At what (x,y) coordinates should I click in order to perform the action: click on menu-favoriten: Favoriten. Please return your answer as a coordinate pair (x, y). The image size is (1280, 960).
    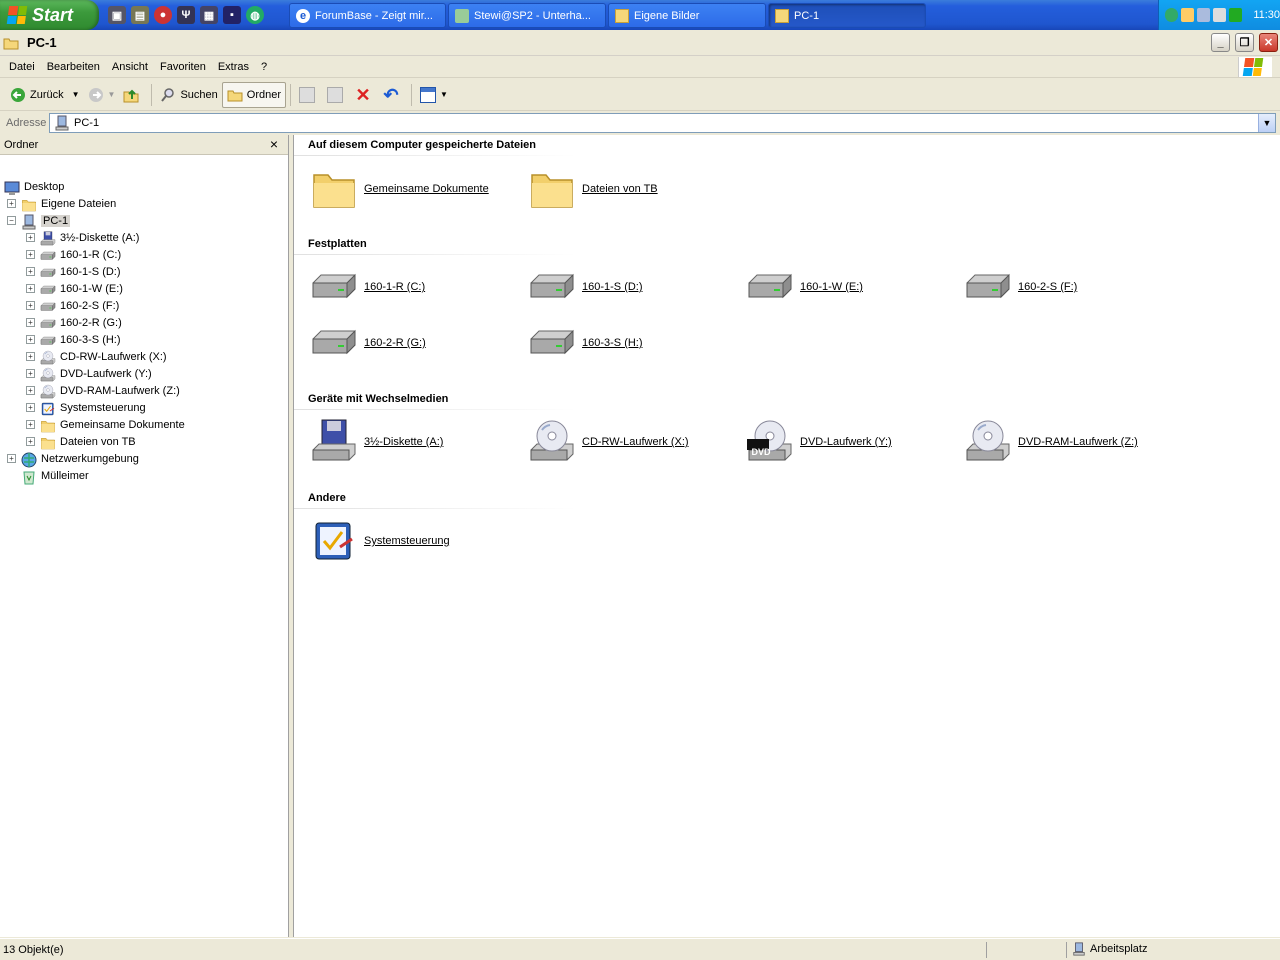
    Looking at the image, I should click on (183, 67).